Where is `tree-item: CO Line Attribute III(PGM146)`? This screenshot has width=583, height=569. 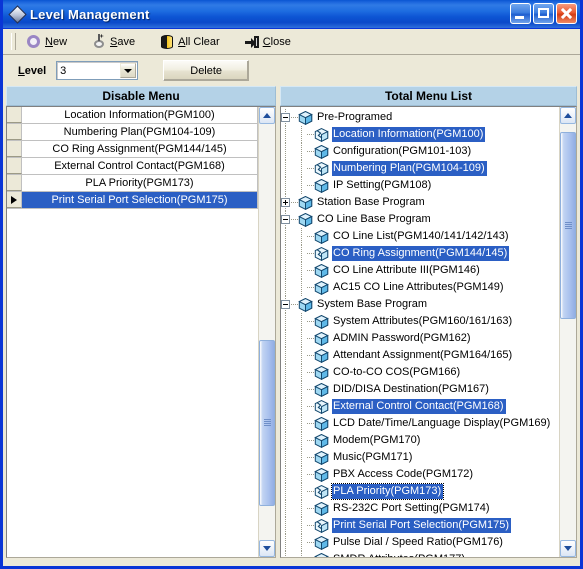 tree-item: CO Line Attribute III(PGM146) is located at coordinates (420, 270).